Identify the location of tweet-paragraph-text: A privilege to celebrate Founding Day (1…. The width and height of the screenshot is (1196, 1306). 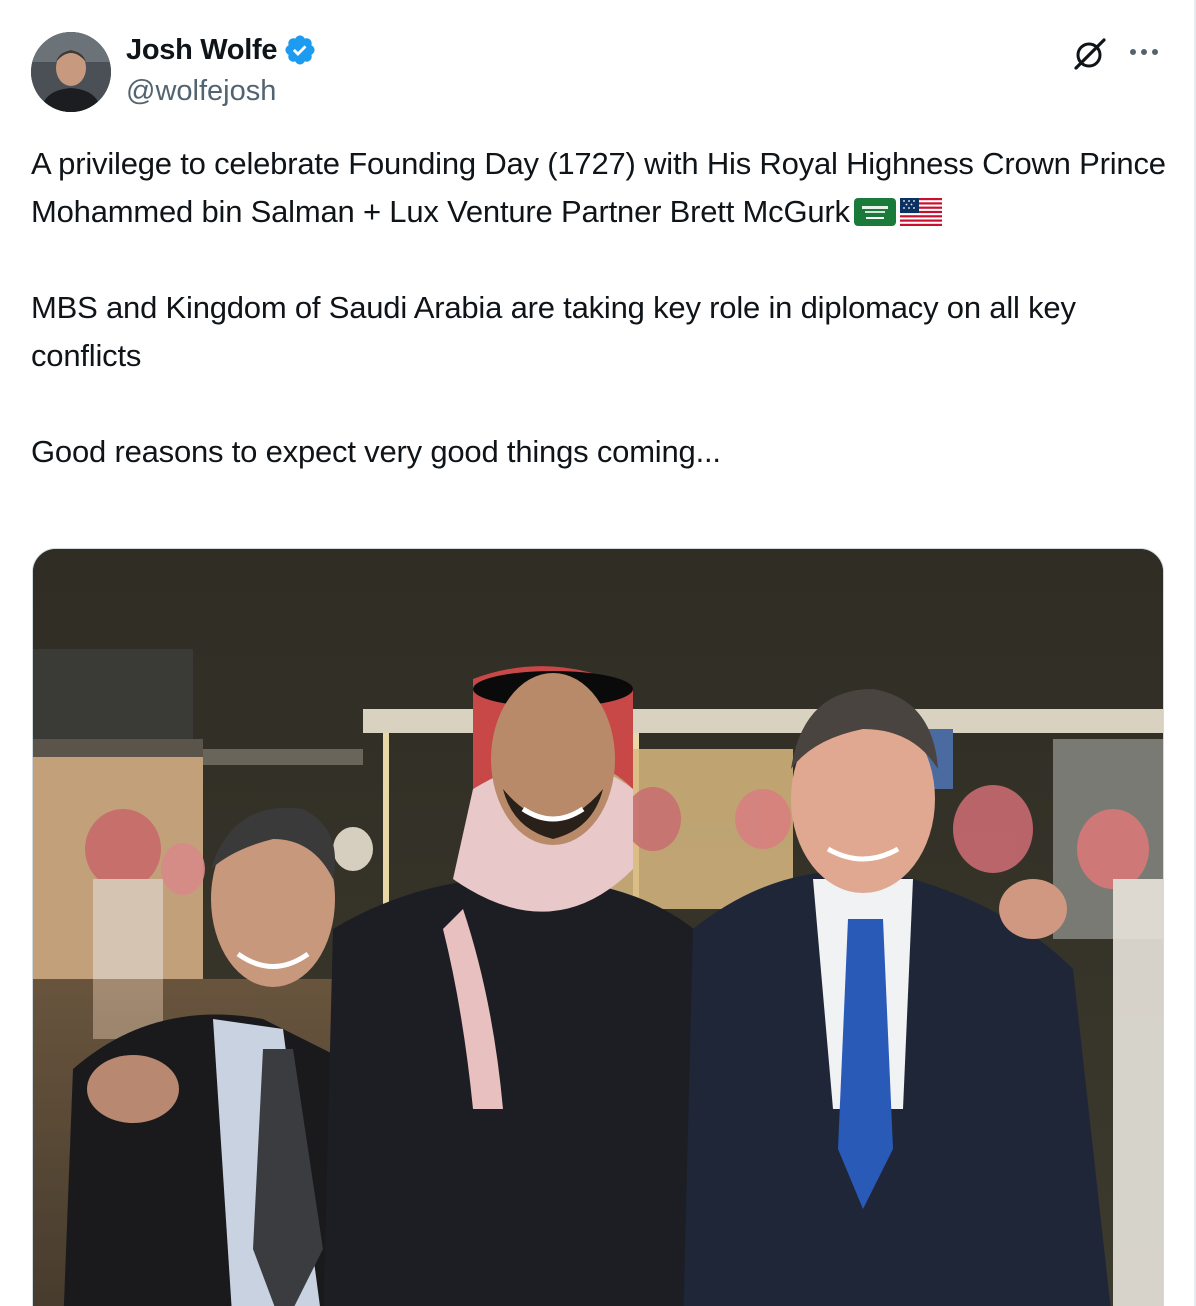
(598, 187).